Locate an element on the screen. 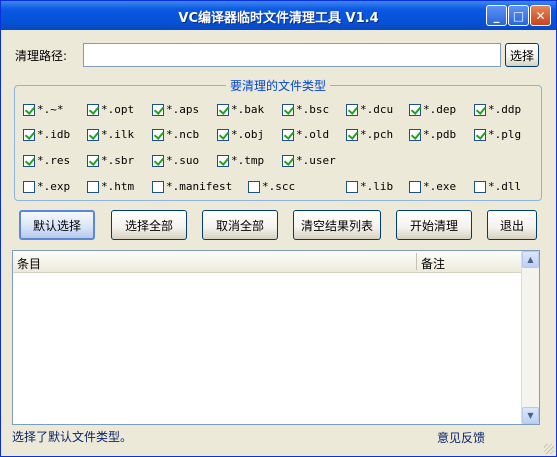 The width and height of the screenshot is (557, 457). filetype-checkbox: *.scc is located at coordinates (271, 186).